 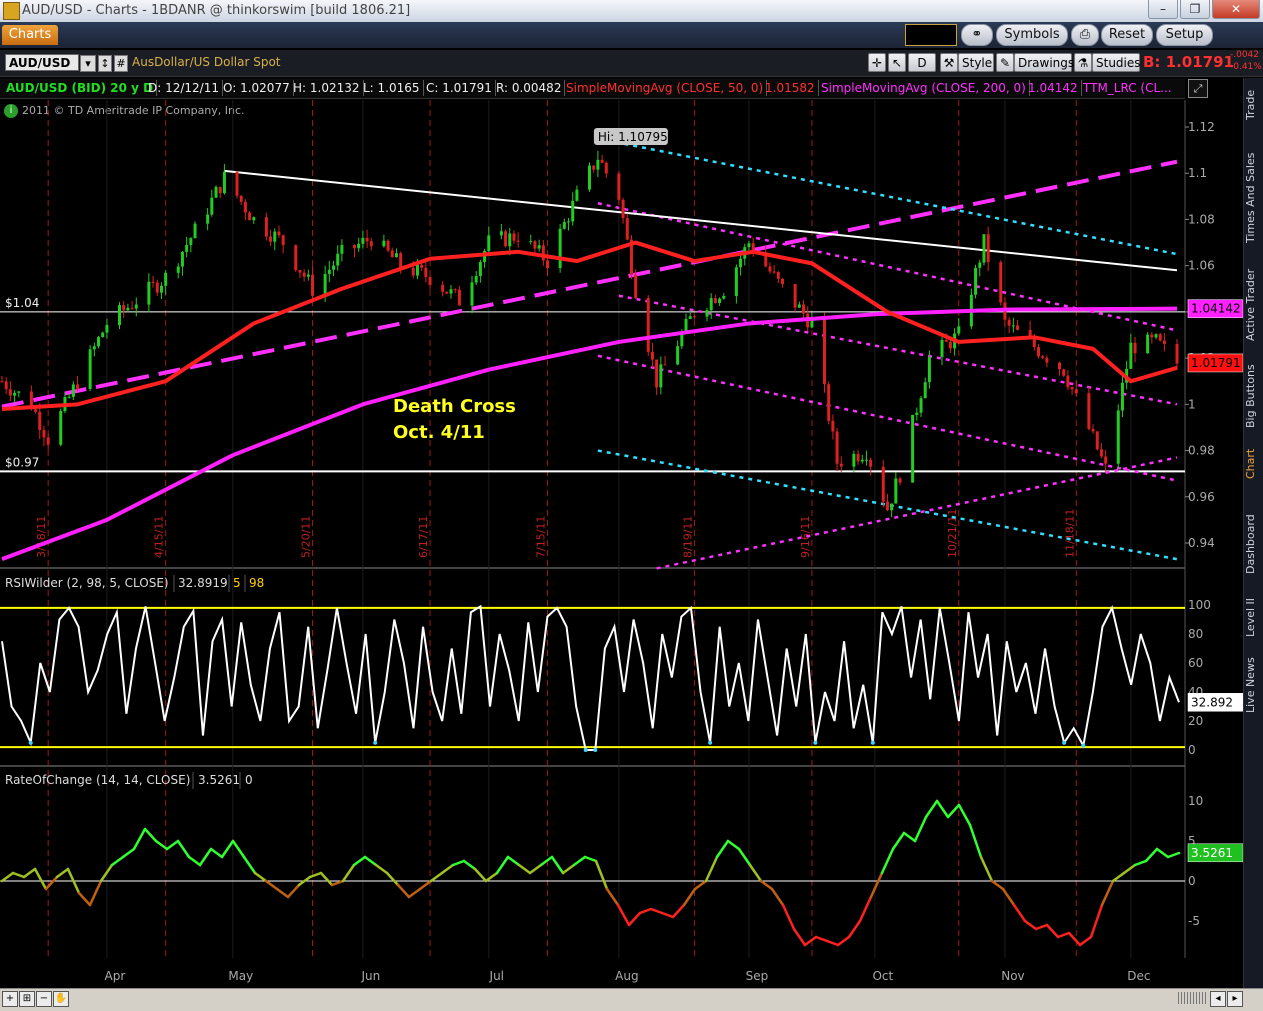 What do you see at coordinates (1253, 685) in the screenshot?
I see `sidebar-tab-live-news: Live News` at bounding box center [1253, 685].